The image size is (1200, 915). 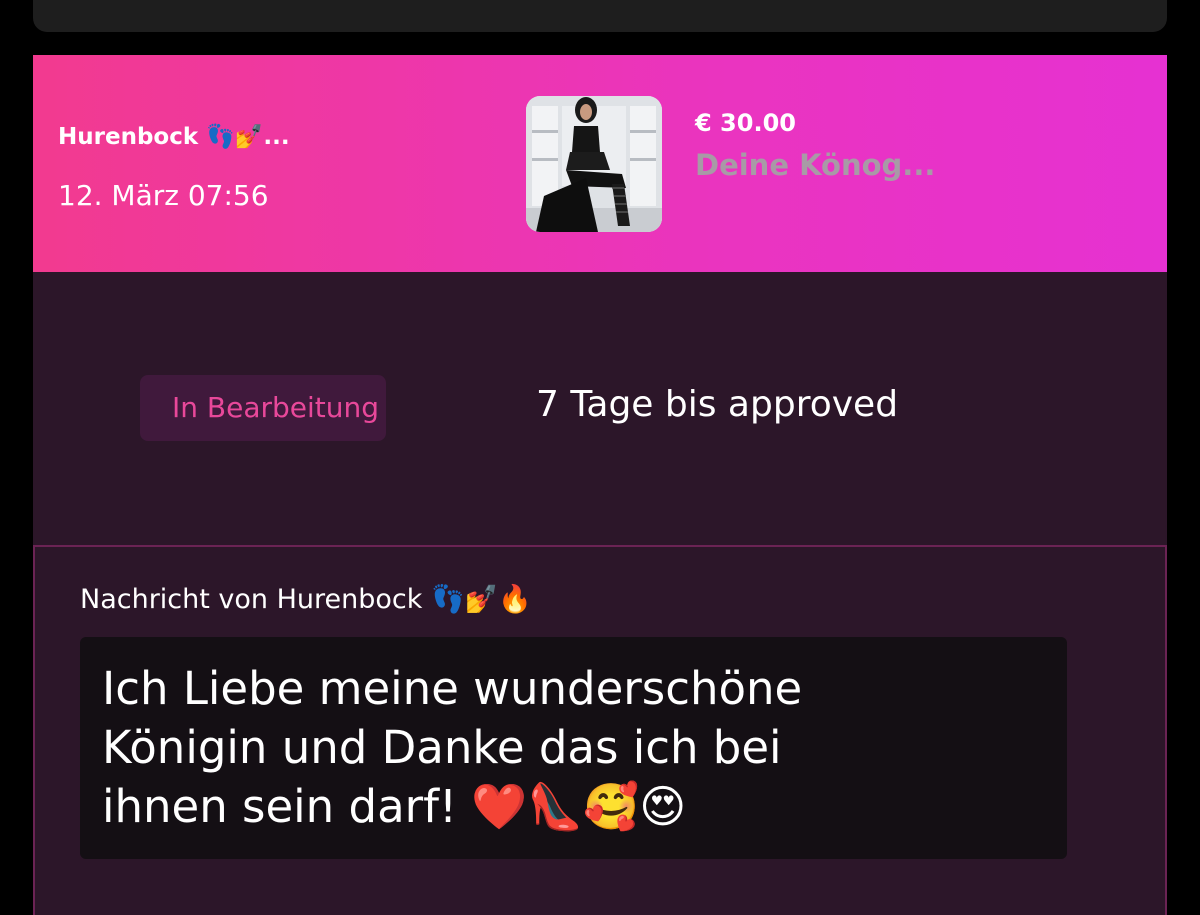 I want to click on product-photo-icon, so click(x=594, y=164).